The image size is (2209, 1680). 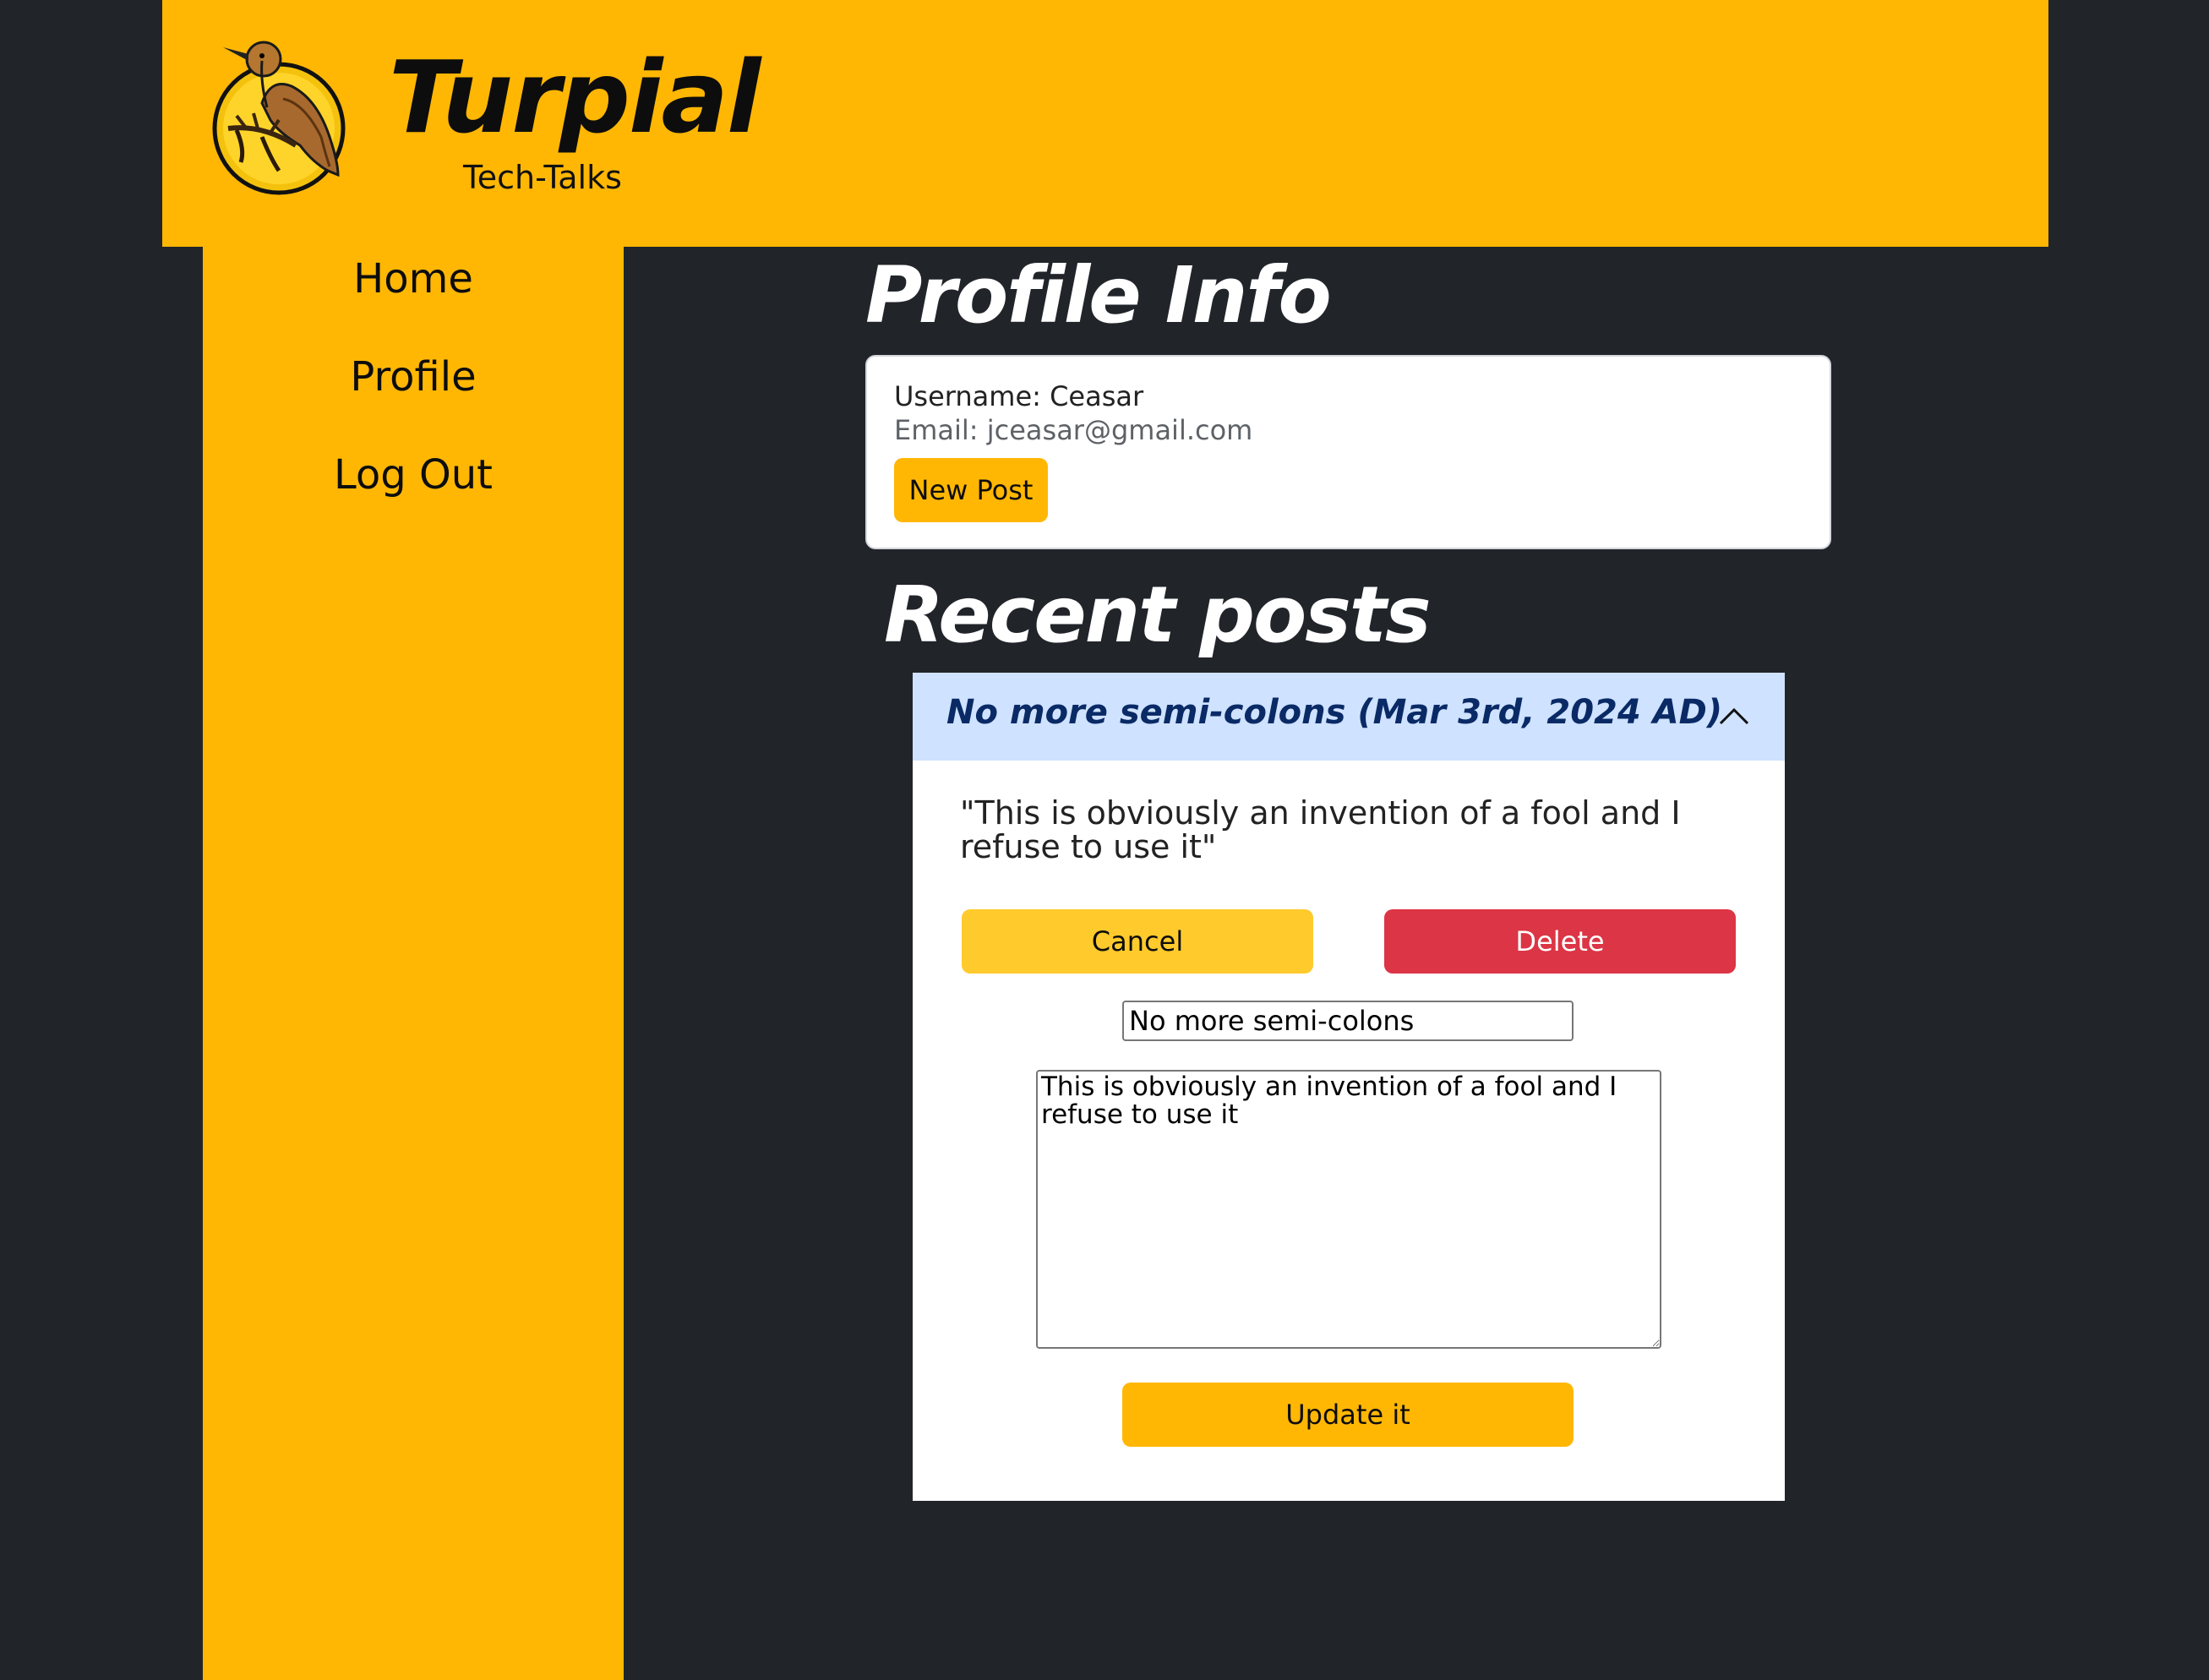 What do you see at coordinates (413, 475) in the screenshot?
I see `nav-item-log-out: Log Out` at bounding box center [413, 475].